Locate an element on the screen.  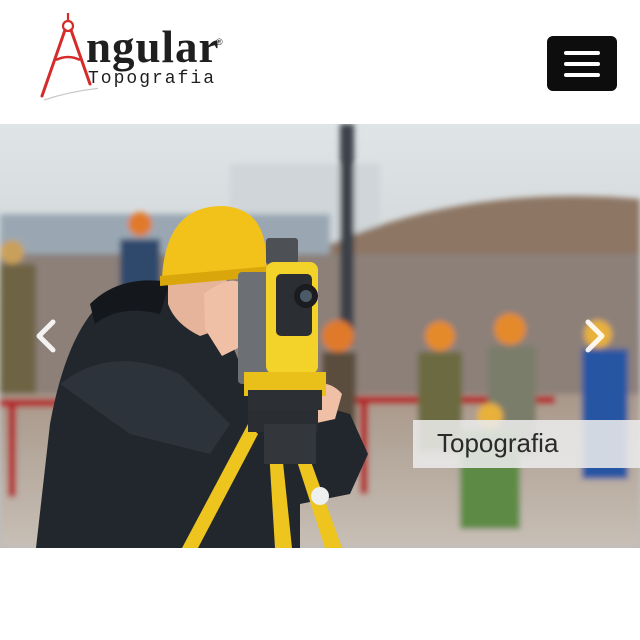
brand-subtitle: Topografia is located at coordinates (152, 79).